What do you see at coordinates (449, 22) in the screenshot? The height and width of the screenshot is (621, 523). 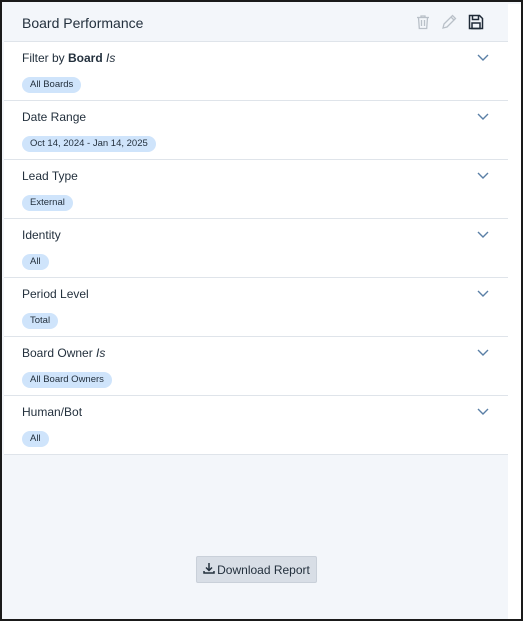 I see `pencil-icon` at bounding box center [449, 22].